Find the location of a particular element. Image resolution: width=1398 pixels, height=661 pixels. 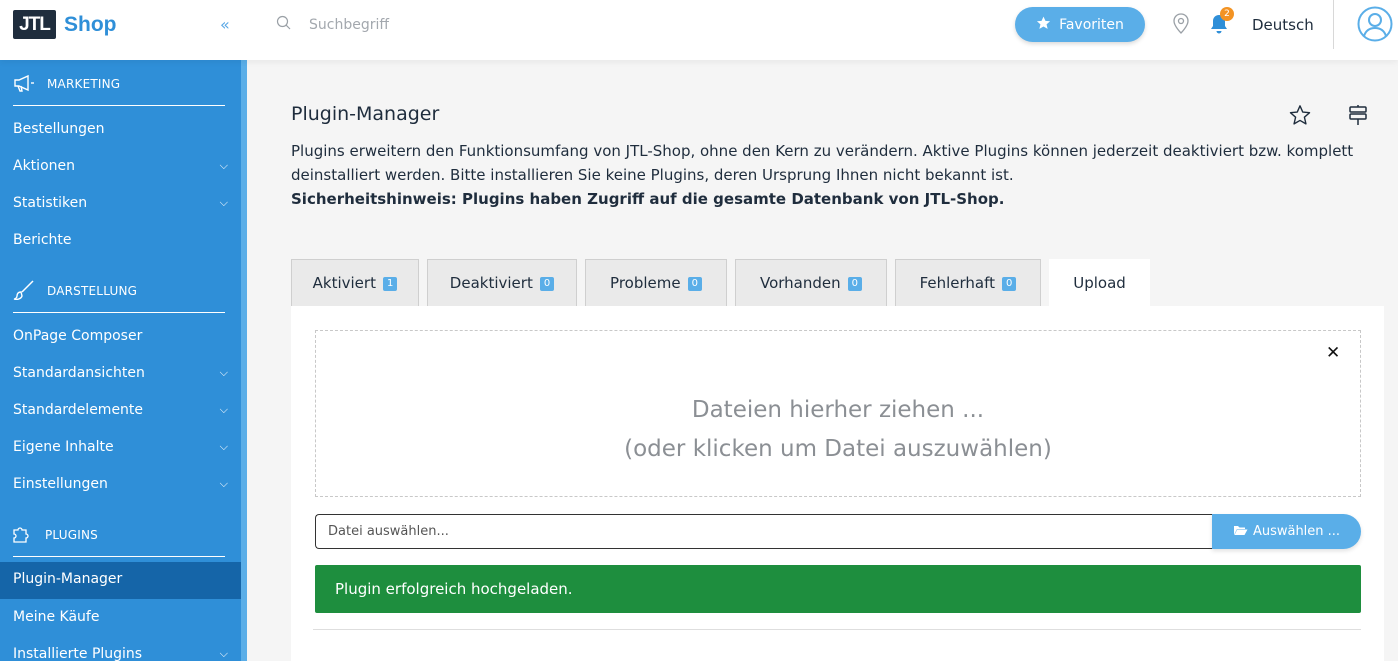

favorite-star-icon is located at coordinates (1300, 117).